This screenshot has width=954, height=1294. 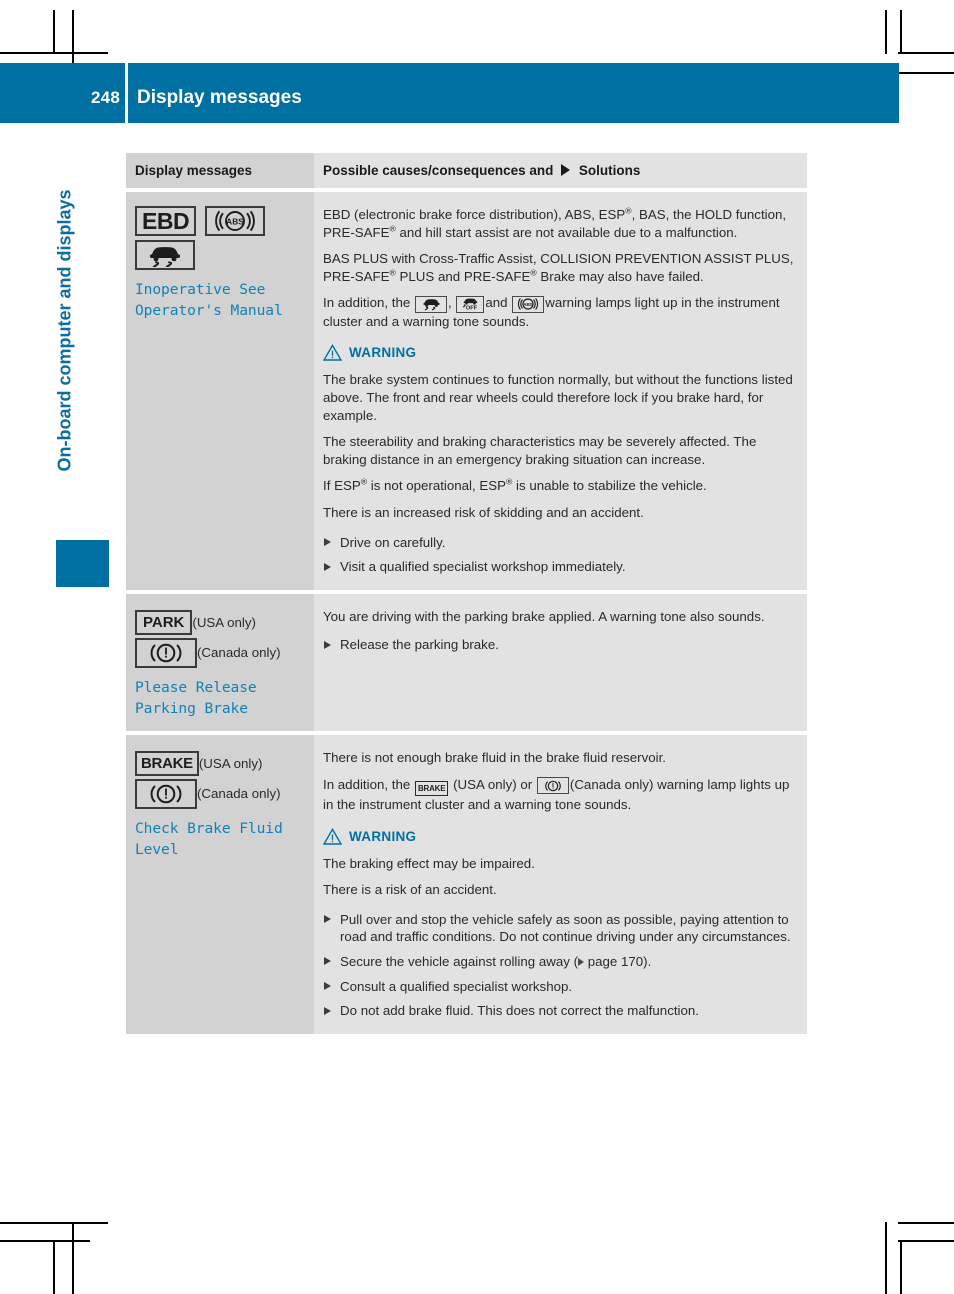 I want to click on message-code-line: Inoperative See, so click(x=200, y=289).